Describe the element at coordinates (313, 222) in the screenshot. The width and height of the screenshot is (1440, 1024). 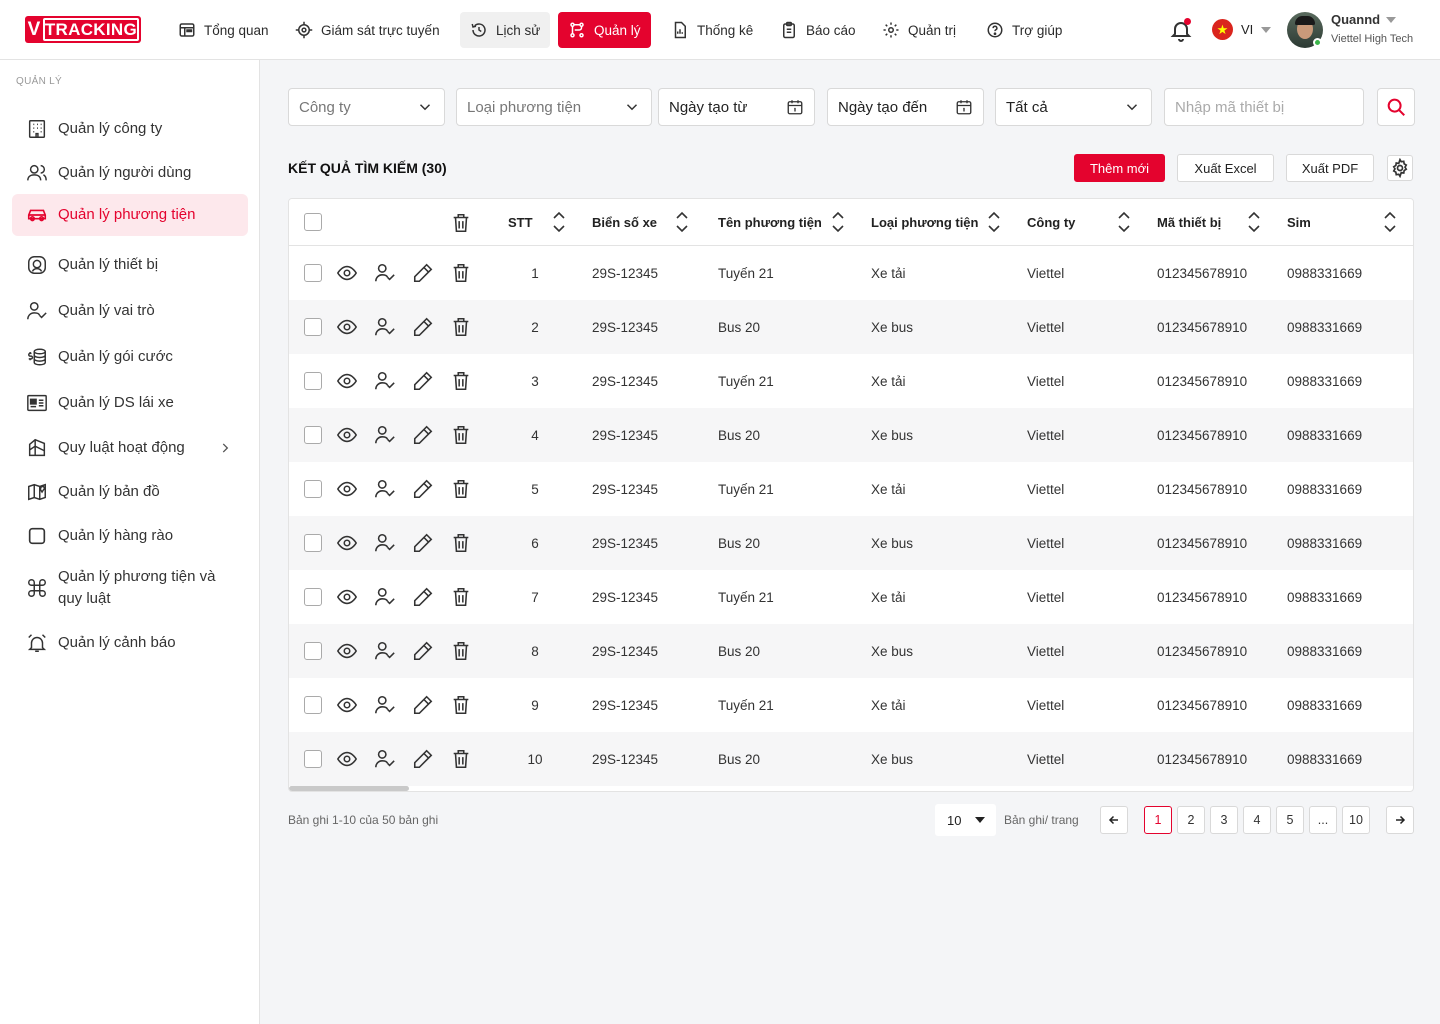
I see `select-all-checkbox` at that location.